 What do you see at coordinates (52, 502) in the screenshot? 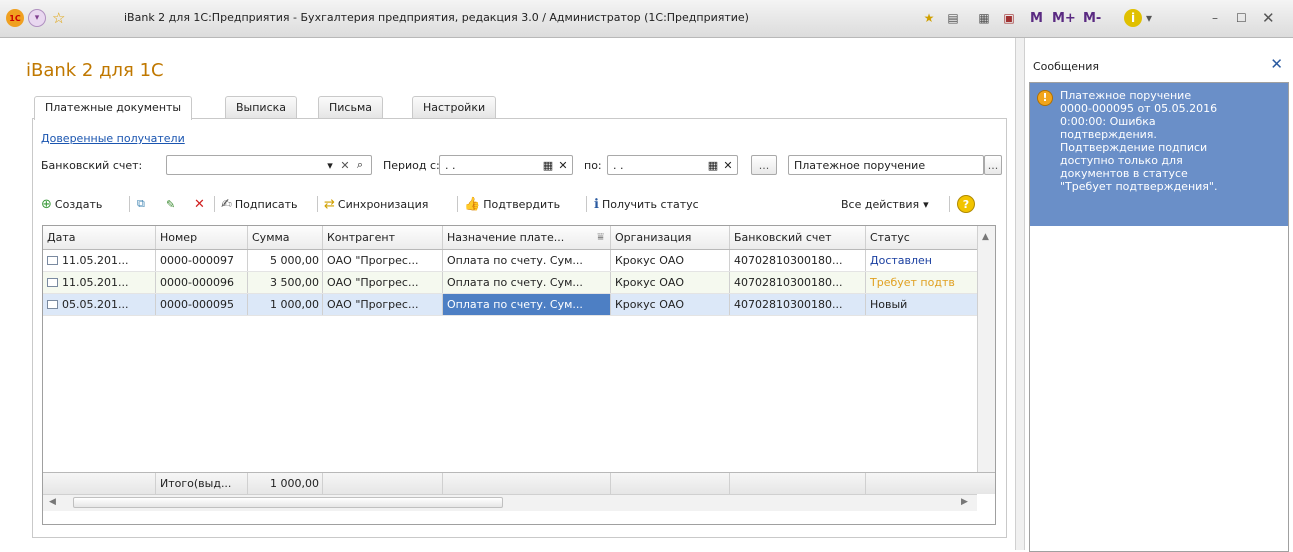
I see `scroll-left-icon: ◀` at bounding box center [52, 502].